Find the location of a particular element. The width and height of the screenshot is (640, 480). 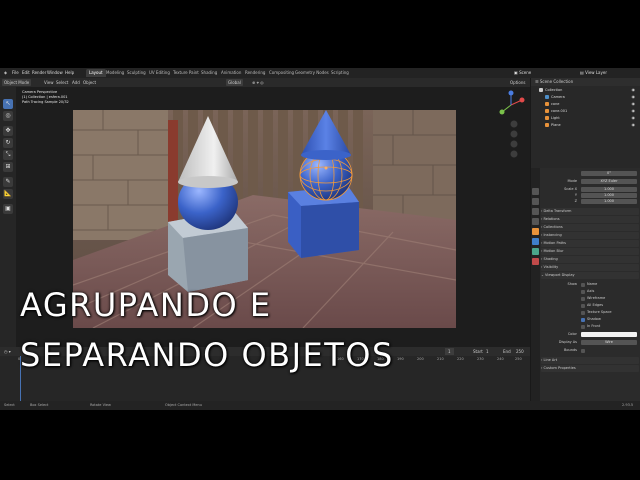

output-props-icon is located at coordinates (535, 211).